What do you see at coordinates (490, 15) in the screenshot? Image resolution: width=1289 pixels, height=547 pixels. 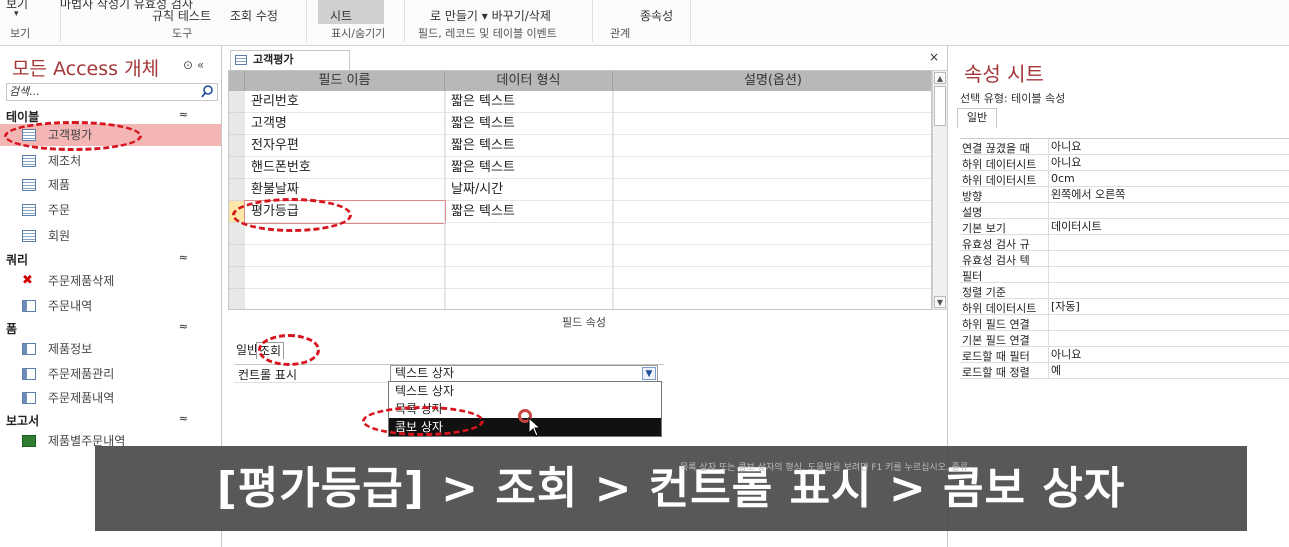 I see `ribbon-create-macros: 로 만들기 ▾ 바꾸기/삭제` at bounding box center [490, 15].